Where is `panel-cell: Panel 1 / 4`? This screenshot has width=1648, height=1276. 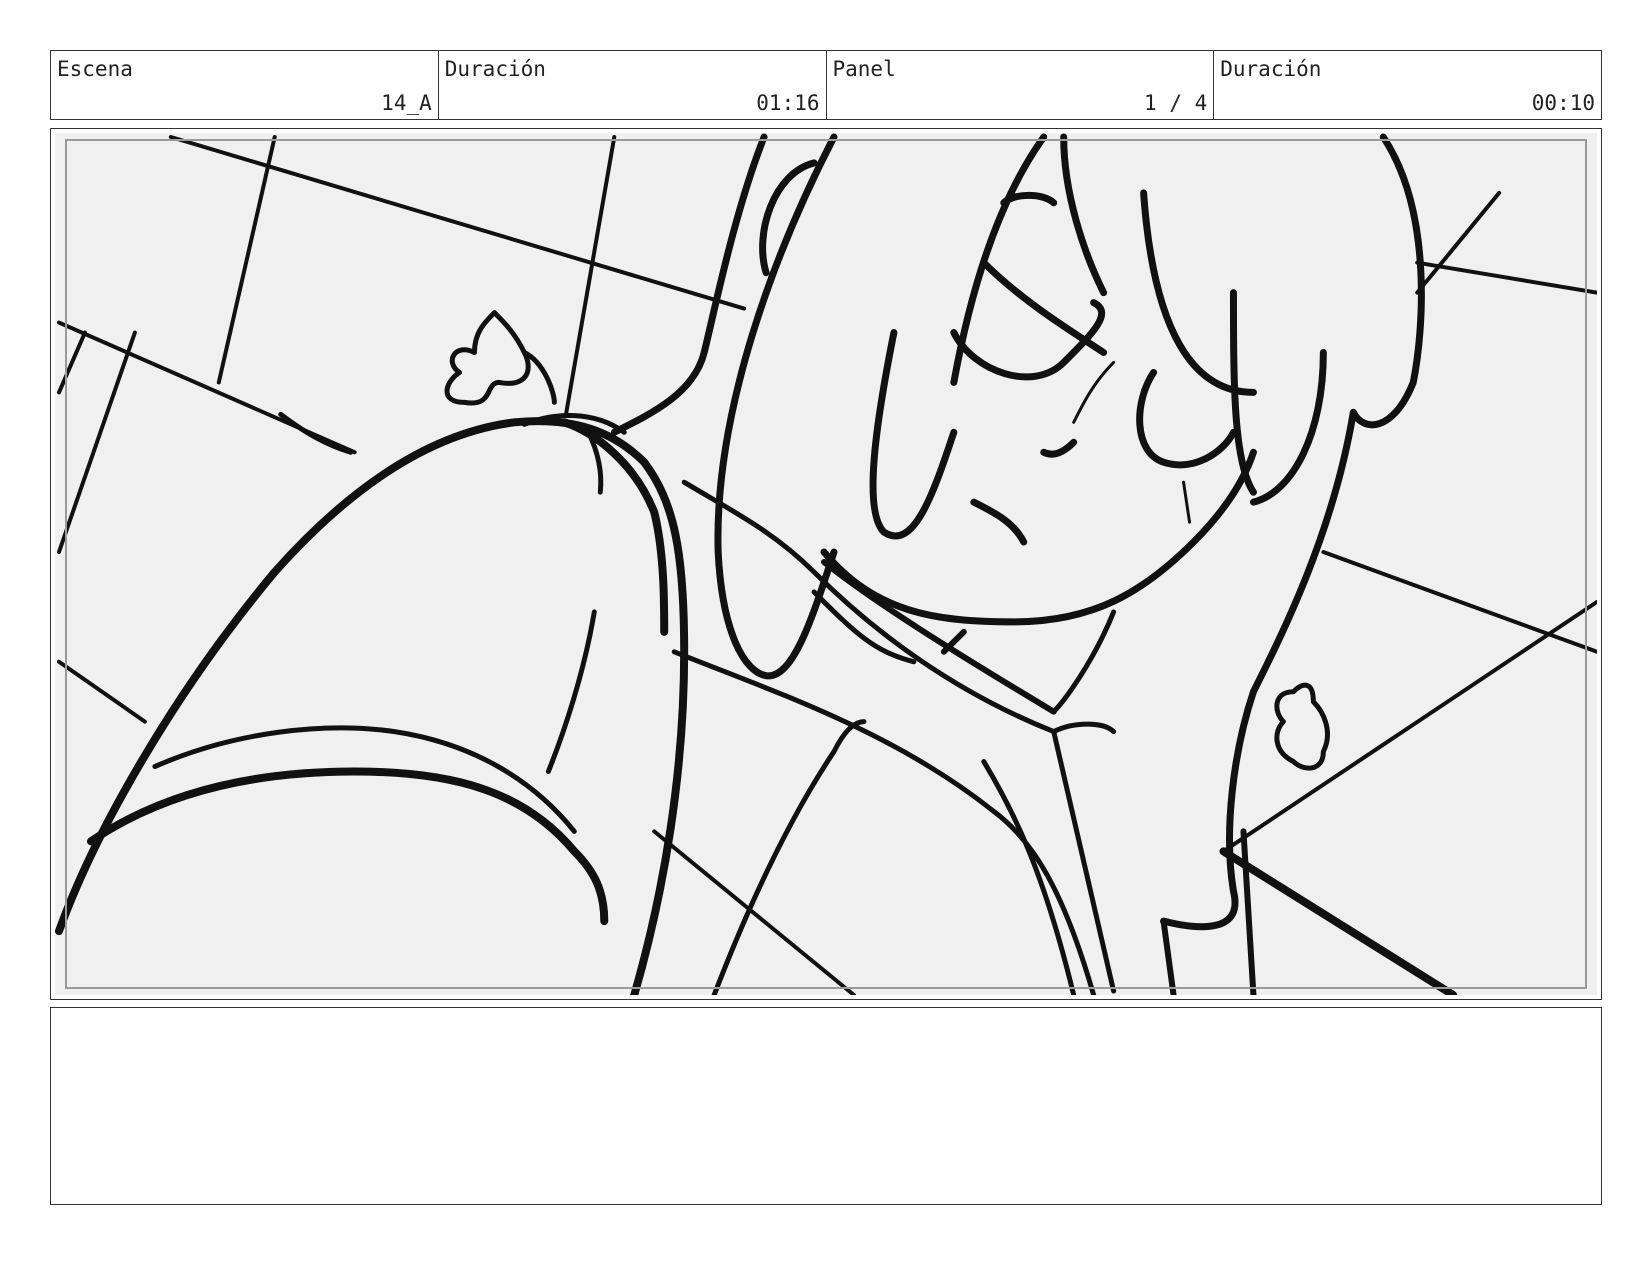 panel-cell: Panel 1 / 4 is located at coordinates (1021, 85).